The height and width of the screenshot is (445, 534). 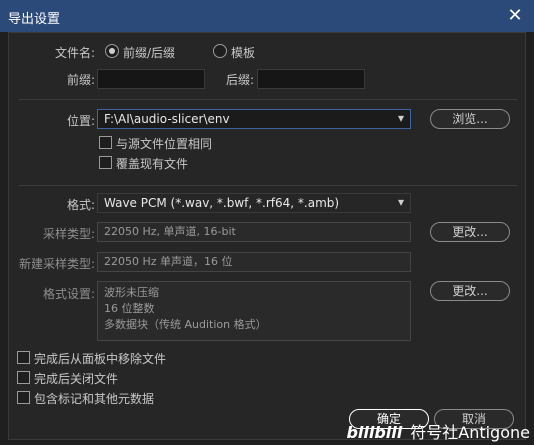 I want to click on prefix-input, so click(x=151, y=79).